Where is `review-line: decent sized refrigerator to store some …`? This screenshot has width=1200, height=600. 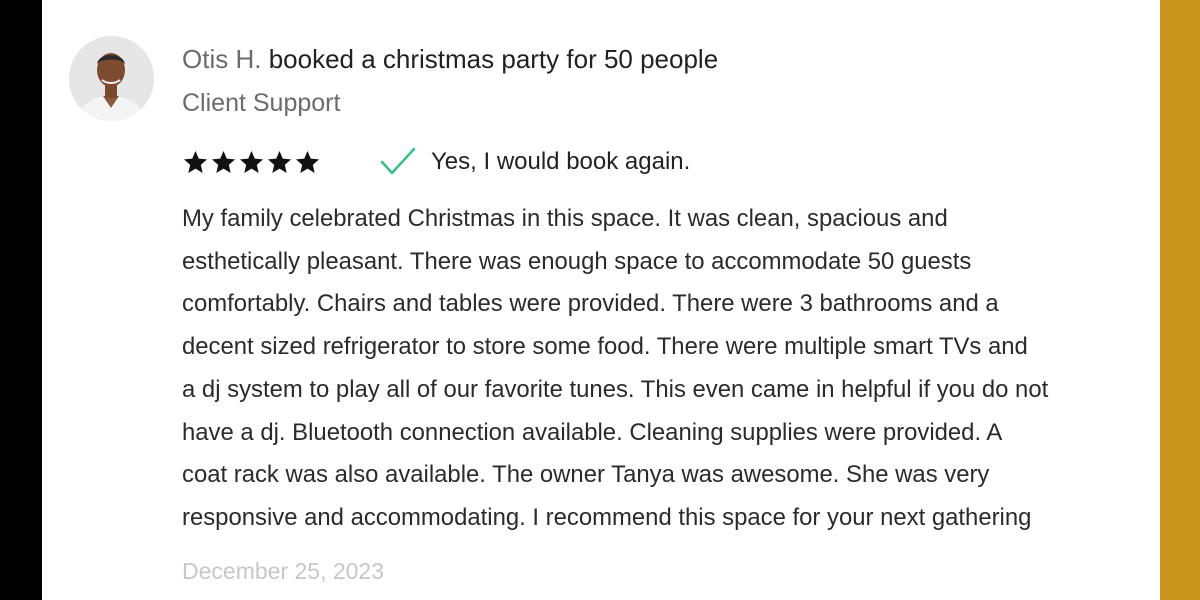 review-line: decent sized refrigerator to store some … is located at coordinates (605, 347).